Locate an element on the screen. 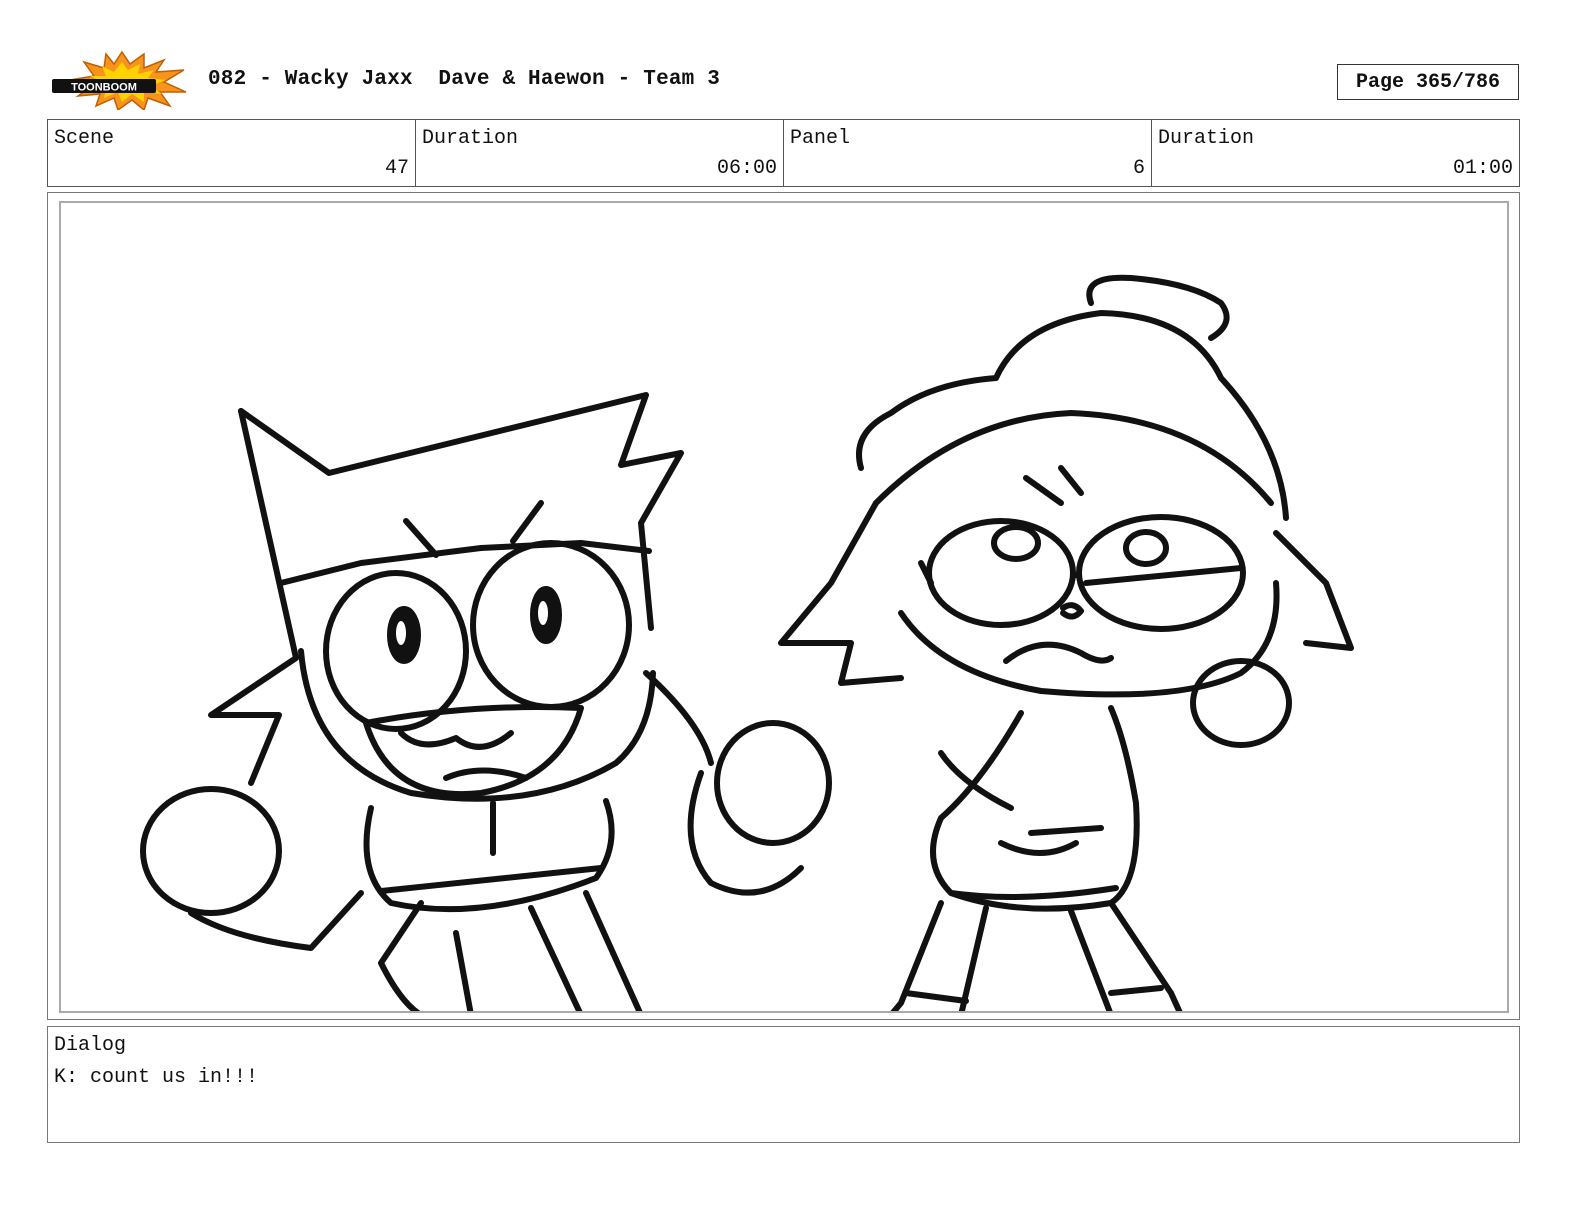 This screenshot has height=1225, width=1582. panel-duration-label: Duration is located at coordinates (1206, 138).